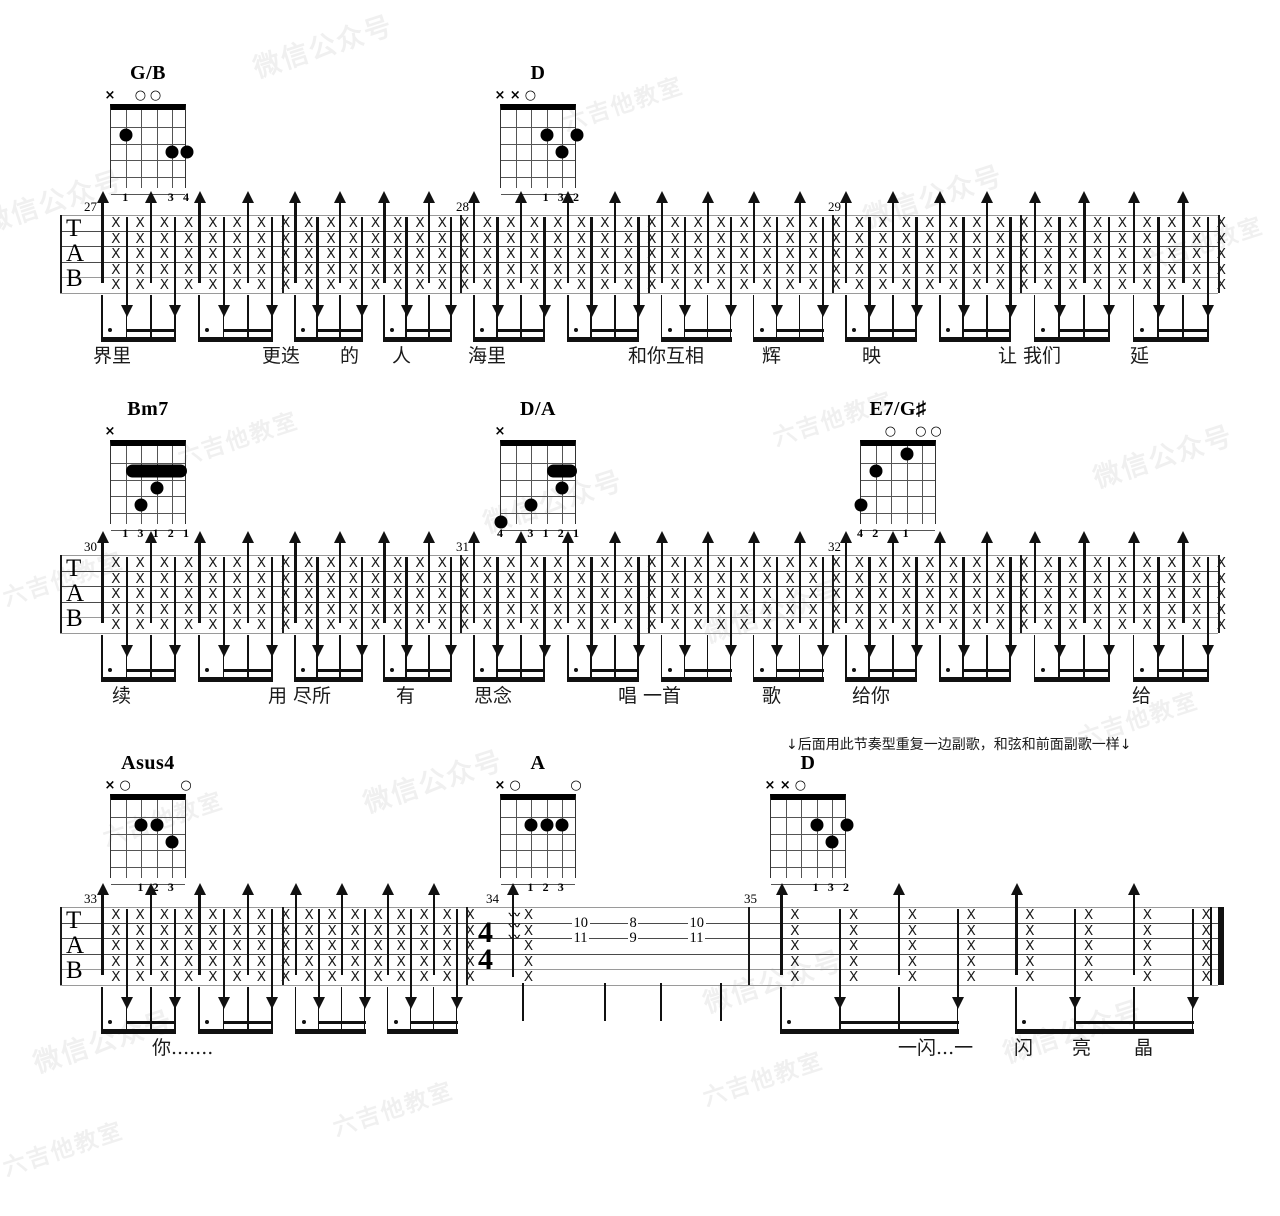 The width and height of the screenshot is (1280, 1216). Describe the element at coordinates (749, 946) in the screenshot. I see `barline` at that location.